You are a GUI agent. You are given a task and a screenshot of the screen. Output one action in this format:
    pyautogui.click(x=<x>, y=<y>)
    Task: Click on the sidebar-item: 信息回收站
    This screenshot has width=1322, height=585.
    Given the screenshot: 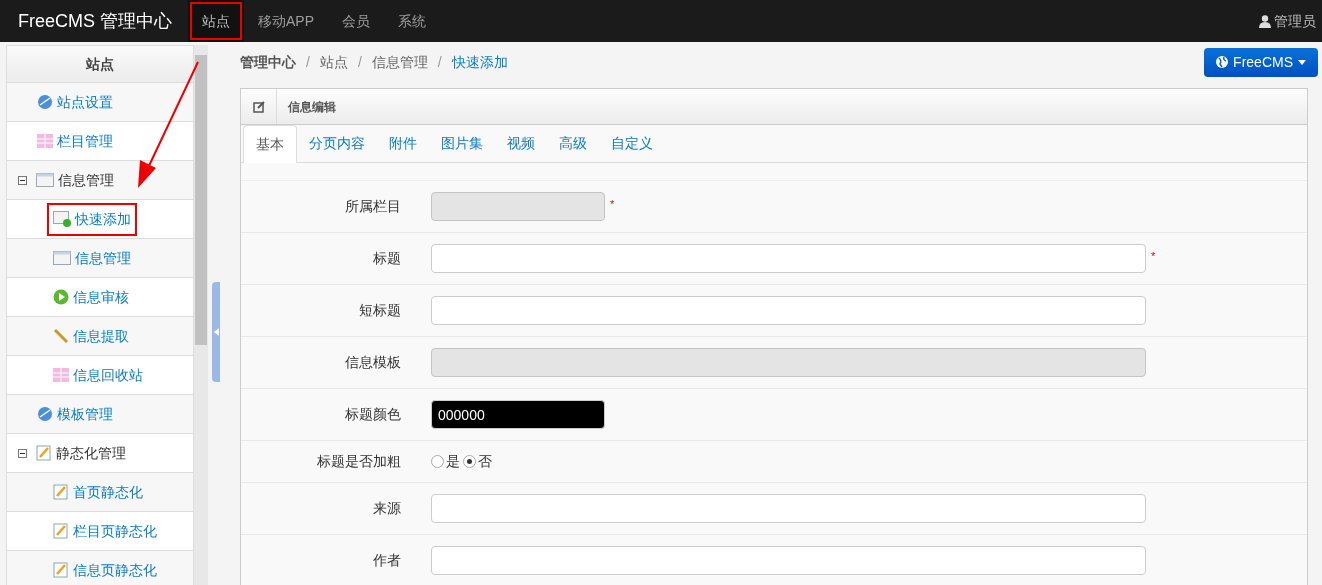 What is the action you would take?
    pyautogui.click(x=100, y=375)
    